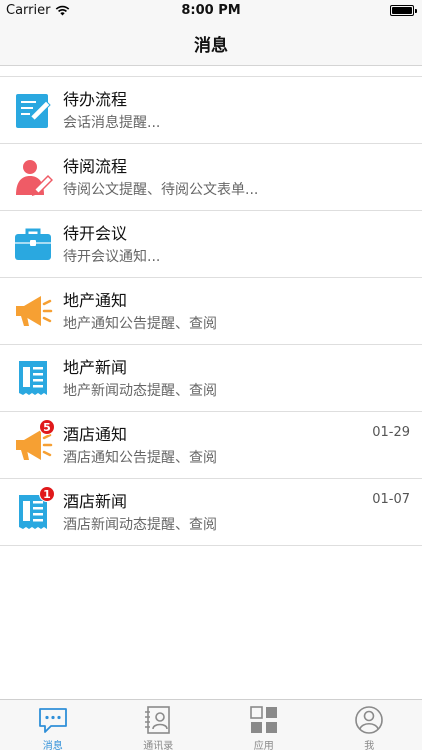 Image resolution: width=422 pixels, height=752 pixels. What do you see at coordinates (95, 299) in the screenshot?
I see `message-title: 地产通知` at bounding box center [95, 299].